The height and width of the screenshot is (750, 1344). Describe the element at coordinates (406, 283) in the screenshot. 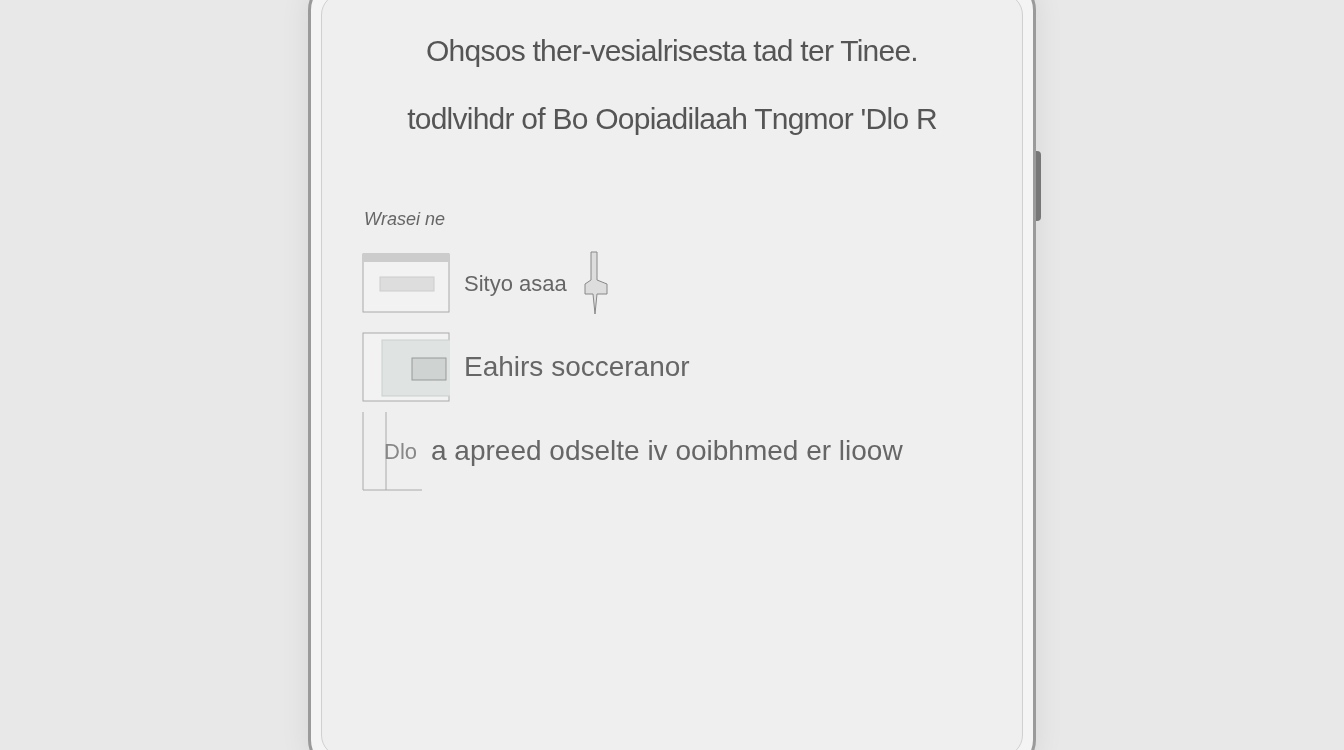

I see `app-window-icon` at that location.